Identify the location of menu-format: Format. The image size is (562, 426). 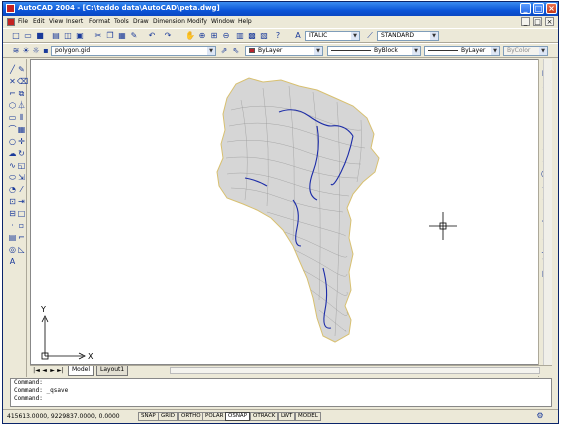
(99, 21).